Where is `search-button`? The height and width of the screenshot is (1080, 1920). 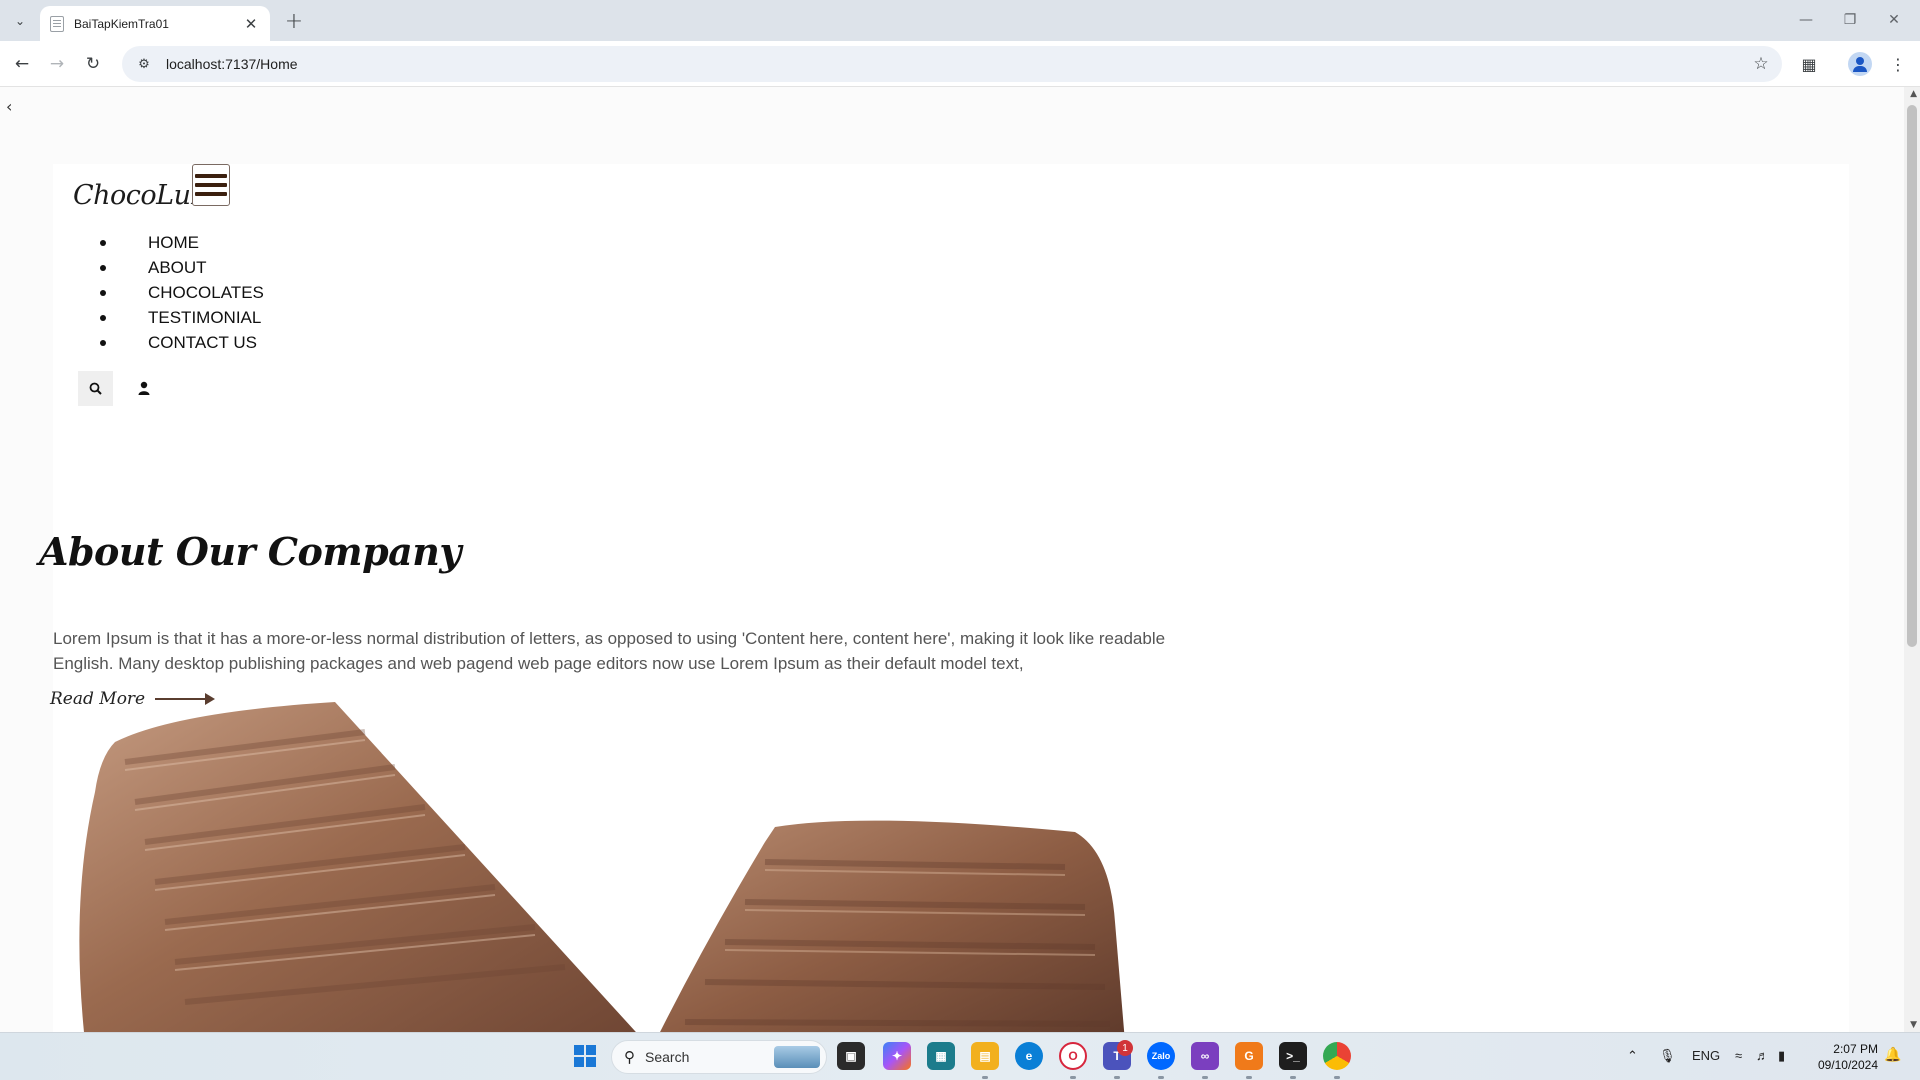 search-button is located at coordinates (95, 388).